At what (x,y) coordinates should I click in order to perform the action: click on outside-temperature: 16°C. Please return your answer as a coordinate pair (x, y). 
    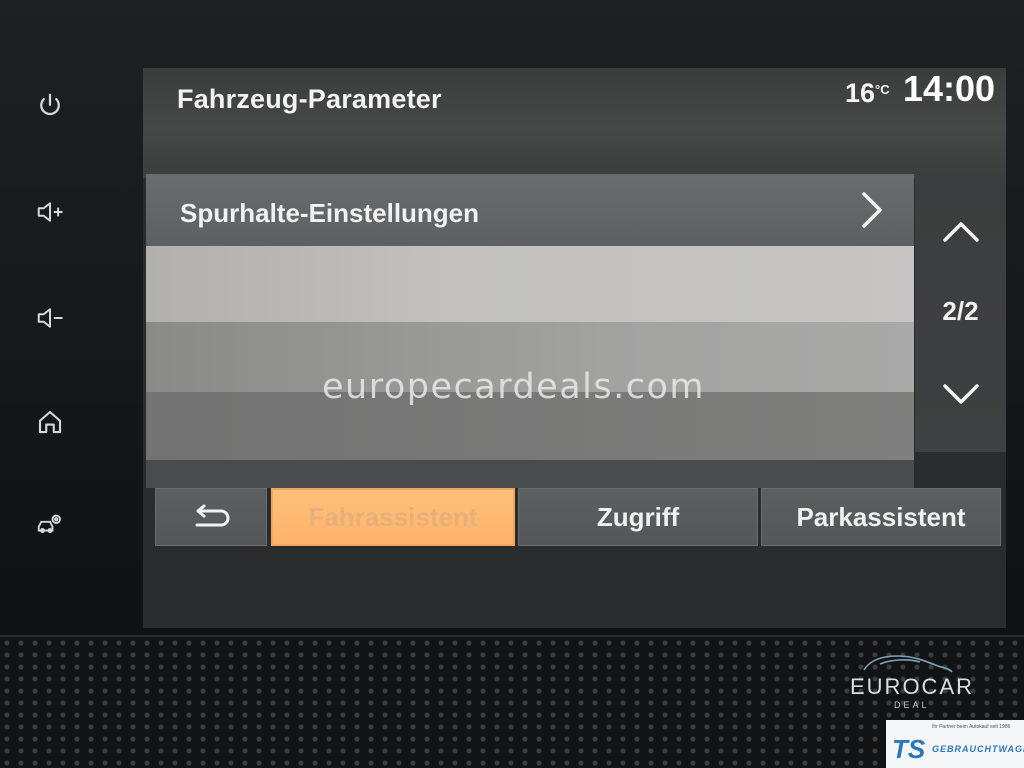
    Looking at the image, I should click on (867, 93).